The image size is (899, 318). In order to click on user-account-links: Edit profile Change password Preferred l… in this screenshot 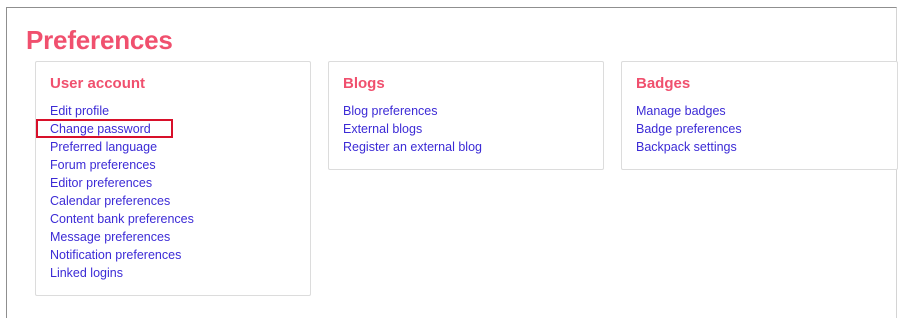, I will do `click(122, 192)`.